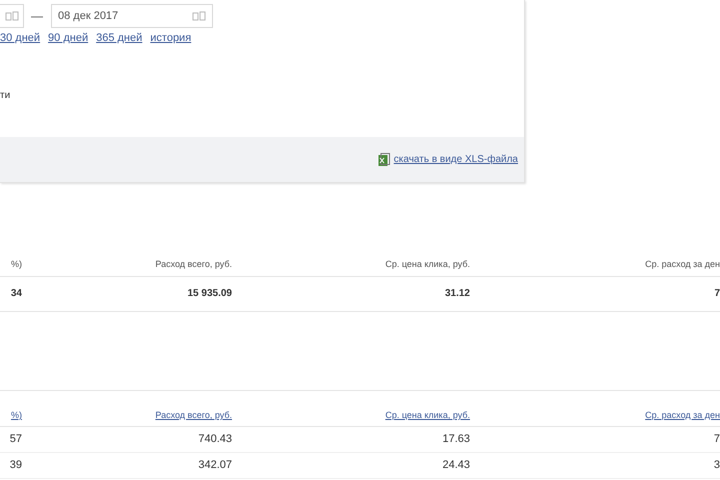  Describe the element at coordinates (210, 293) in the screenshot. I see `table-cell: 15 935.09` at that location.